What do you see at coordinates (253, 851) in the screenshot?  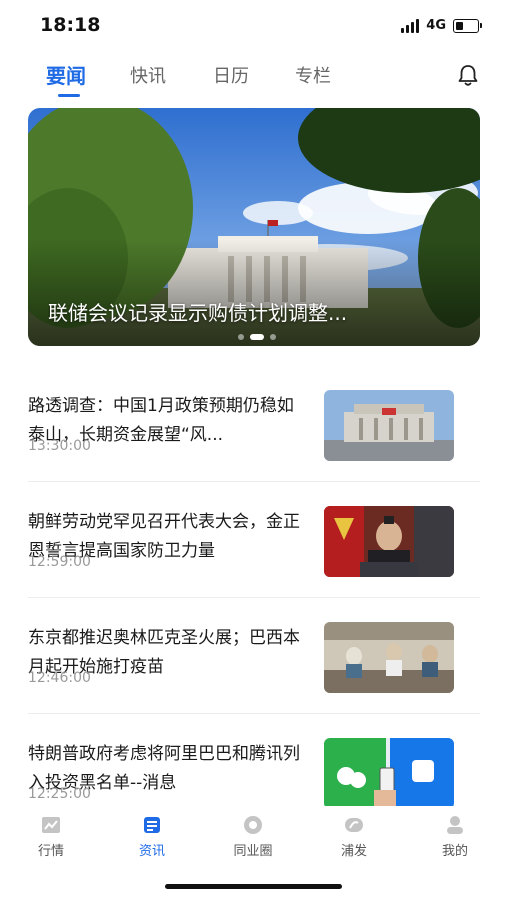 I see `nav-label: 同业圈` at bounding box center [253, 851].